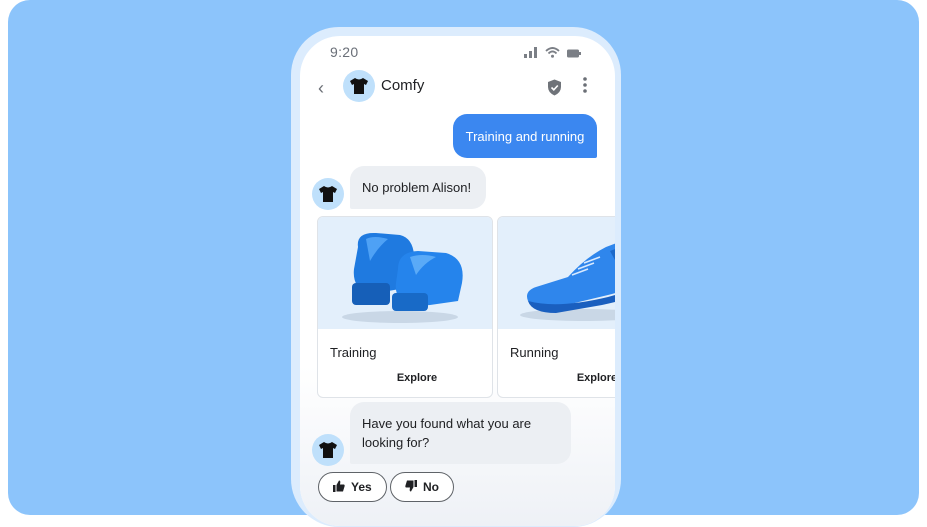  Describe the element at coordinates (574, 54) in the screenshot. I see `battery-icon` at that location.